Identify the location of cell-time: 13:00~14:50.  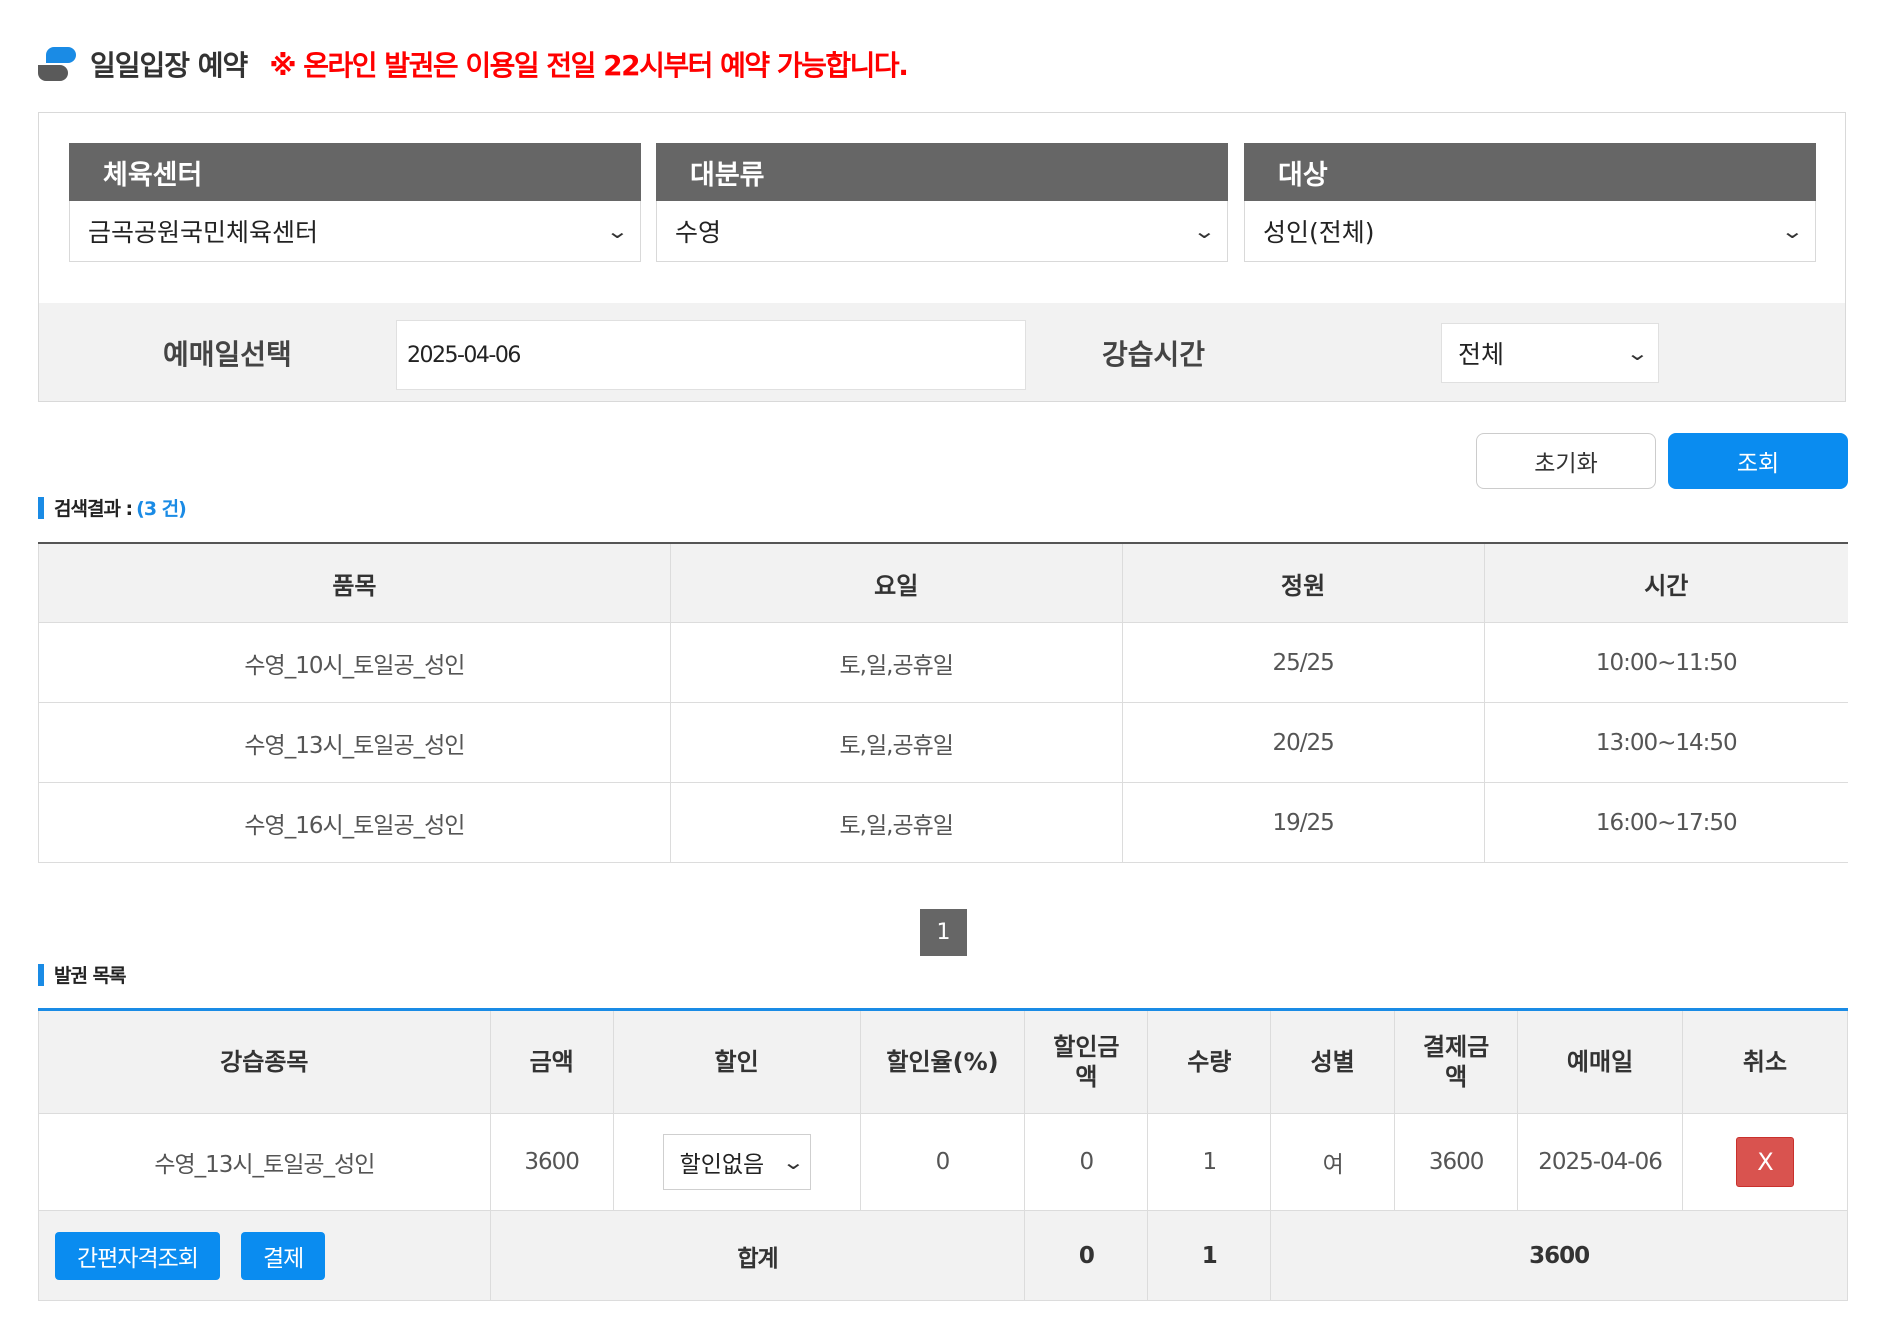
(1666, 742).